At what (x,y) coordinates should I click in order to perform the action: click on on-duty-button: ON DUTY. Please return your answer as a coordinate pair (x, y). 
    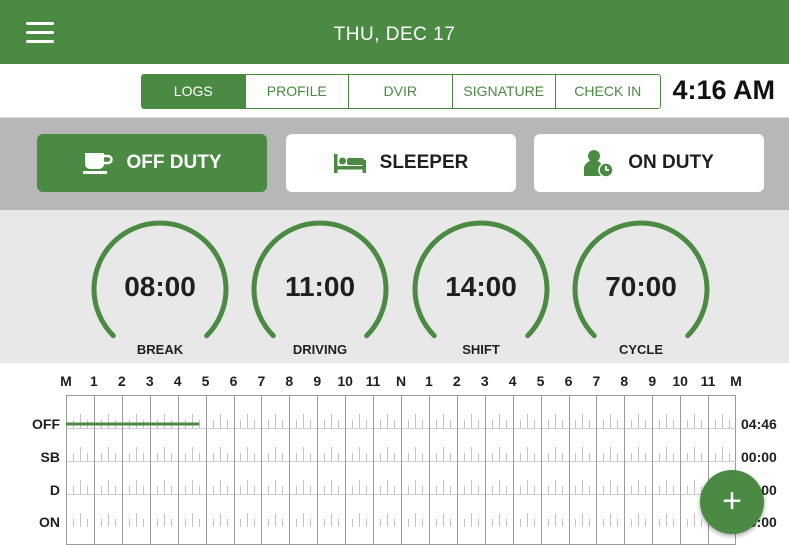
    Looking at the image, I should click on (649, 163).